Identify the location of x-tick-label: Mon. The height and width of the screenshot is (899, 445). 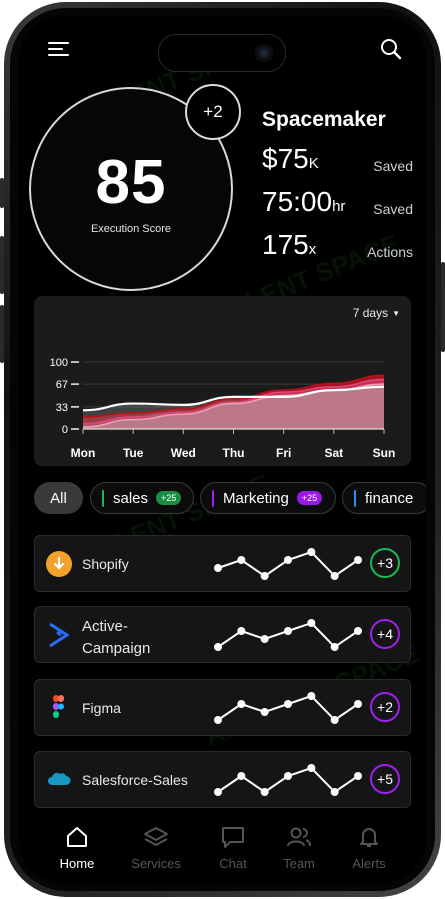
(83, 453).